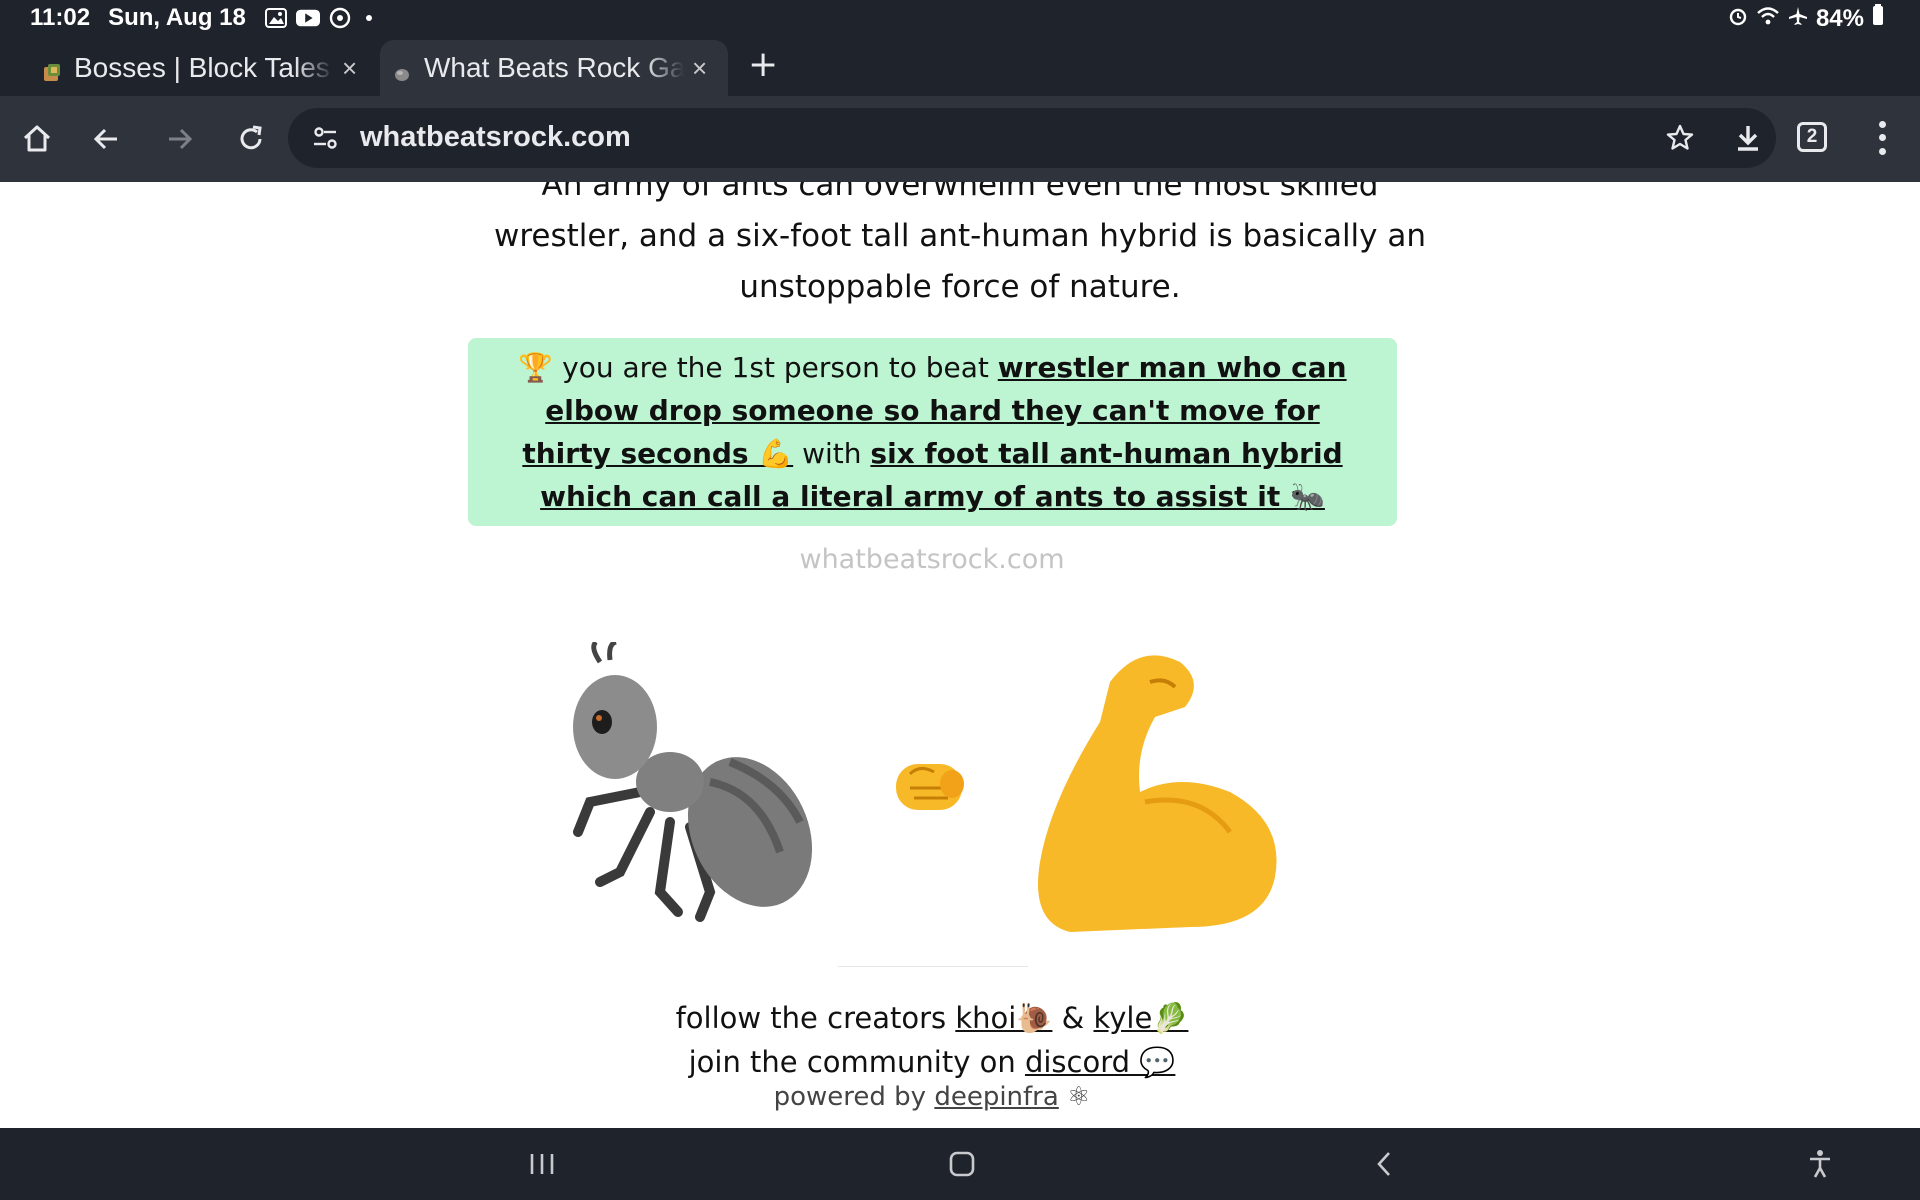  I want to click on powered-by: powered by deepinfra ⚛, so click(932, 1097).